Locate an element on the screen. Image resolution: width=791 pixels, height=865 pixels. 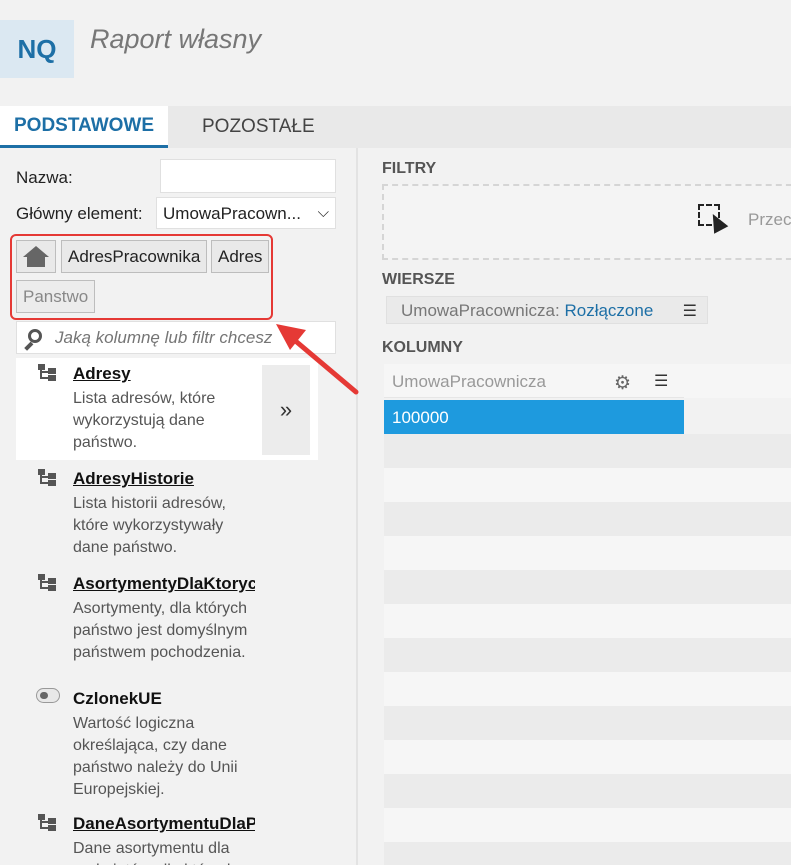
list-item-name: DaneAsortymentuDlaP is located at coordinates (164, 823).